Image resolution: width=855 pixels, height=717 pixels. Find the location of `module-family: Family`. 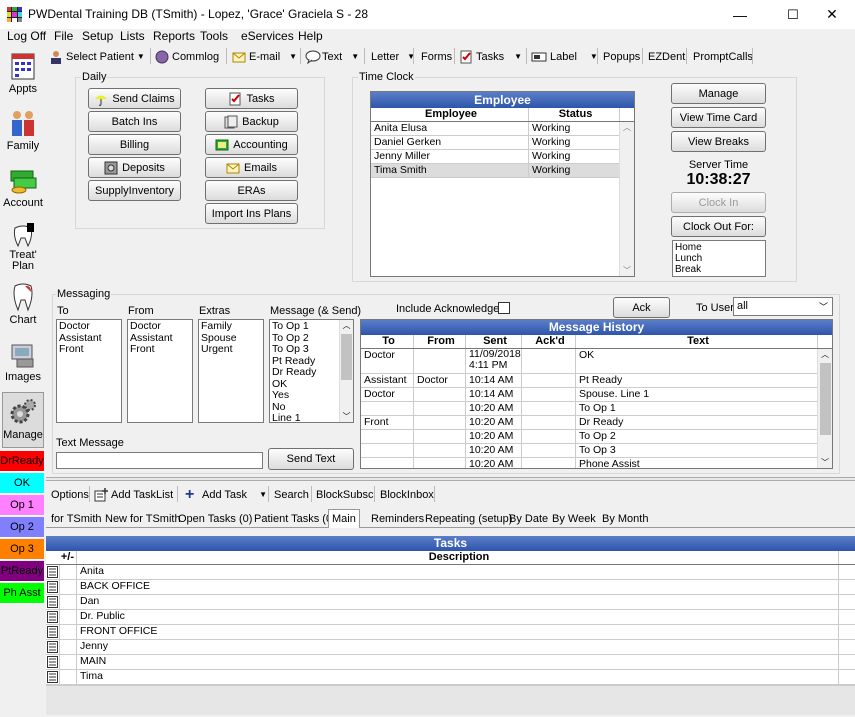

module-family: Family is located at coordinates (23, 132).